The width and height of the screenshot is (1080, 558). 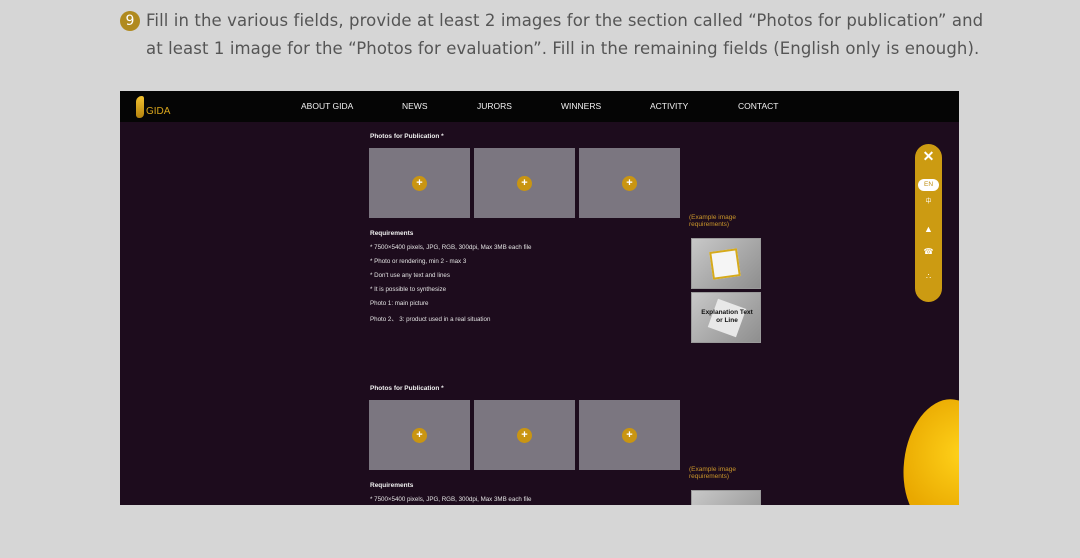 I want to click on user-icon: ▲, so click(x=928, y=229).